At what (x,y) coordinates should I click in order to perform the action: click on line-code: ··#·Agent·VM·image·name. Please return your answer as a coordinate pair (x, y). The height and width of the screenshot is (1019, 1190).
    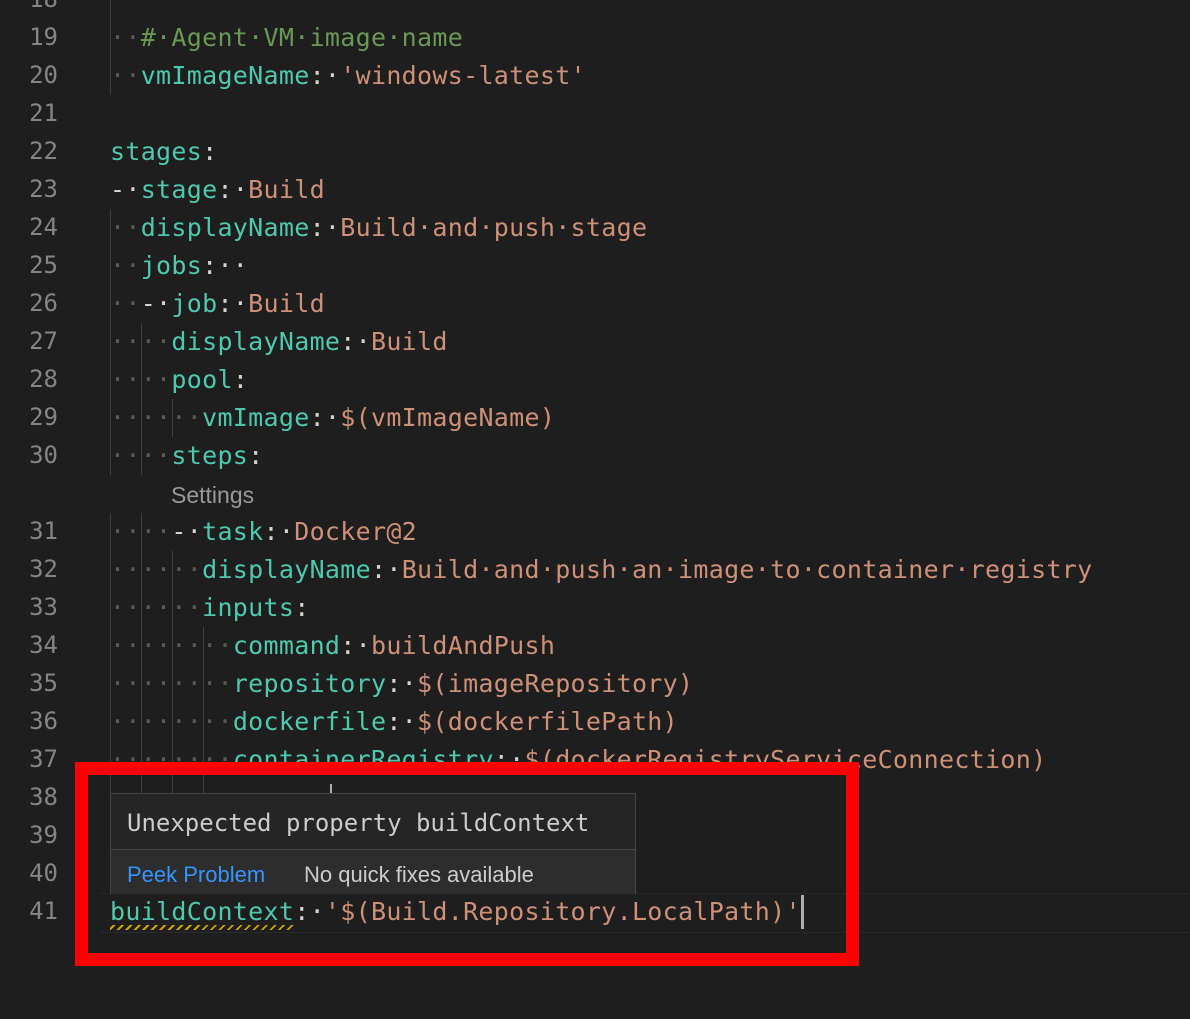
    Looking at the image, I should click on (286, 37).